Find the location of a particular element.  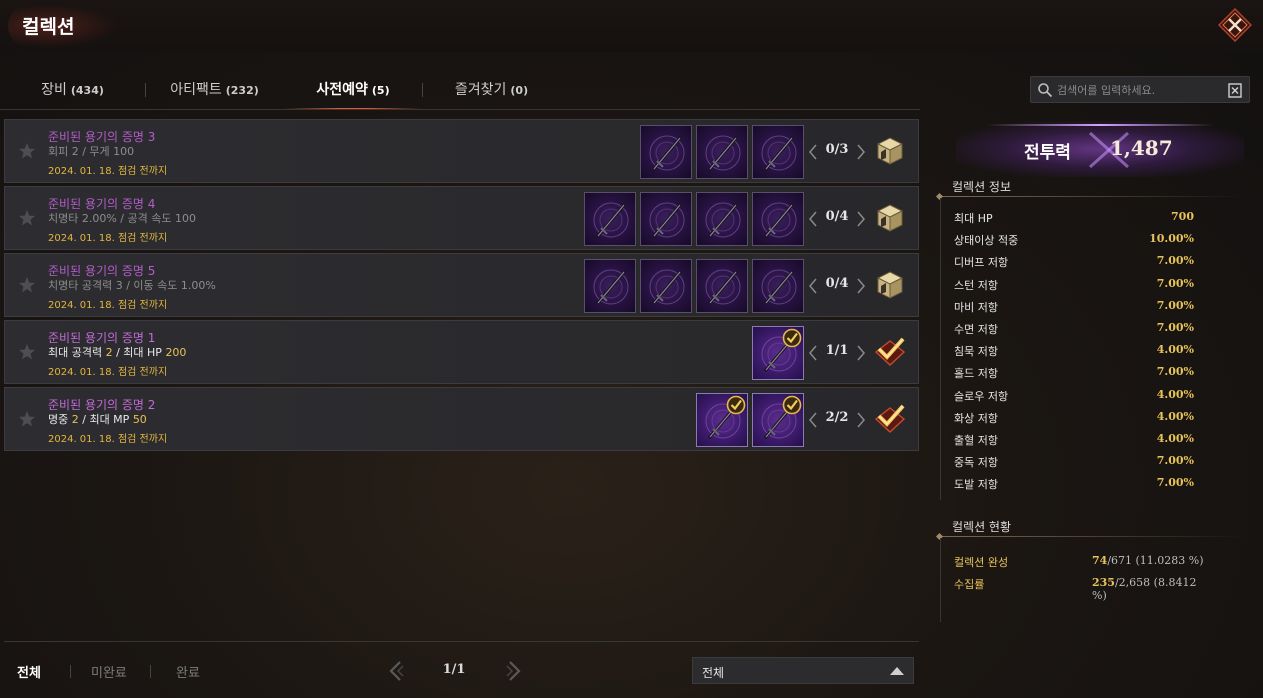

tab-equipment: 장비 (434) is located at coordinates (72, 90).